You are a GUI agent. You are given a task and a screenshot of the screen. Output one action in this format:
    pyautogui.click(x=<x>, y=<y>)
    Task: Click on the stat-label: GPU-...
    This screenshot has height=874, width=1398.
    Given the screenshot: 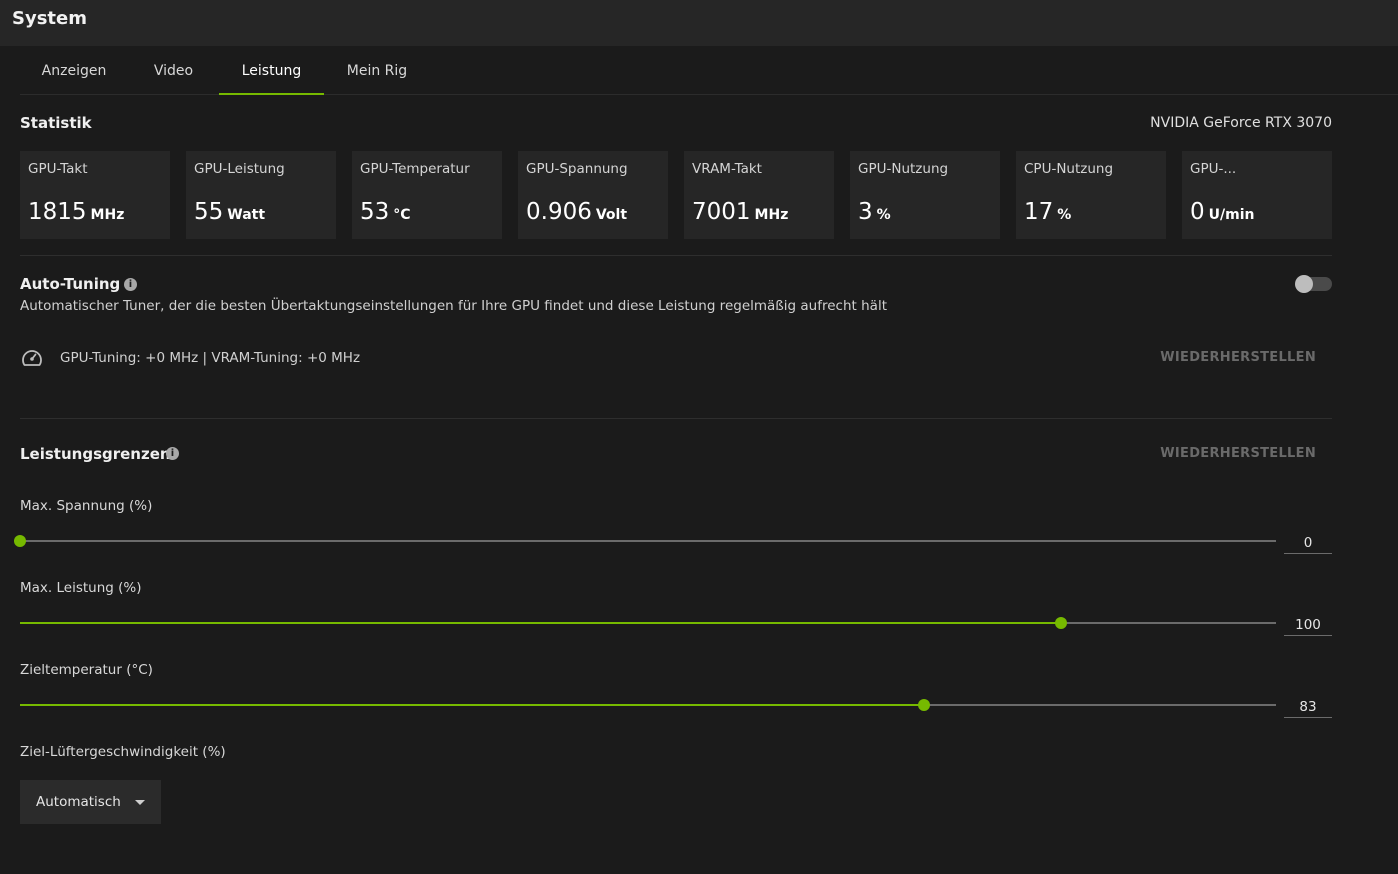 What is the action you would take?
    pyautogui.click(x=1213, y=169)
    